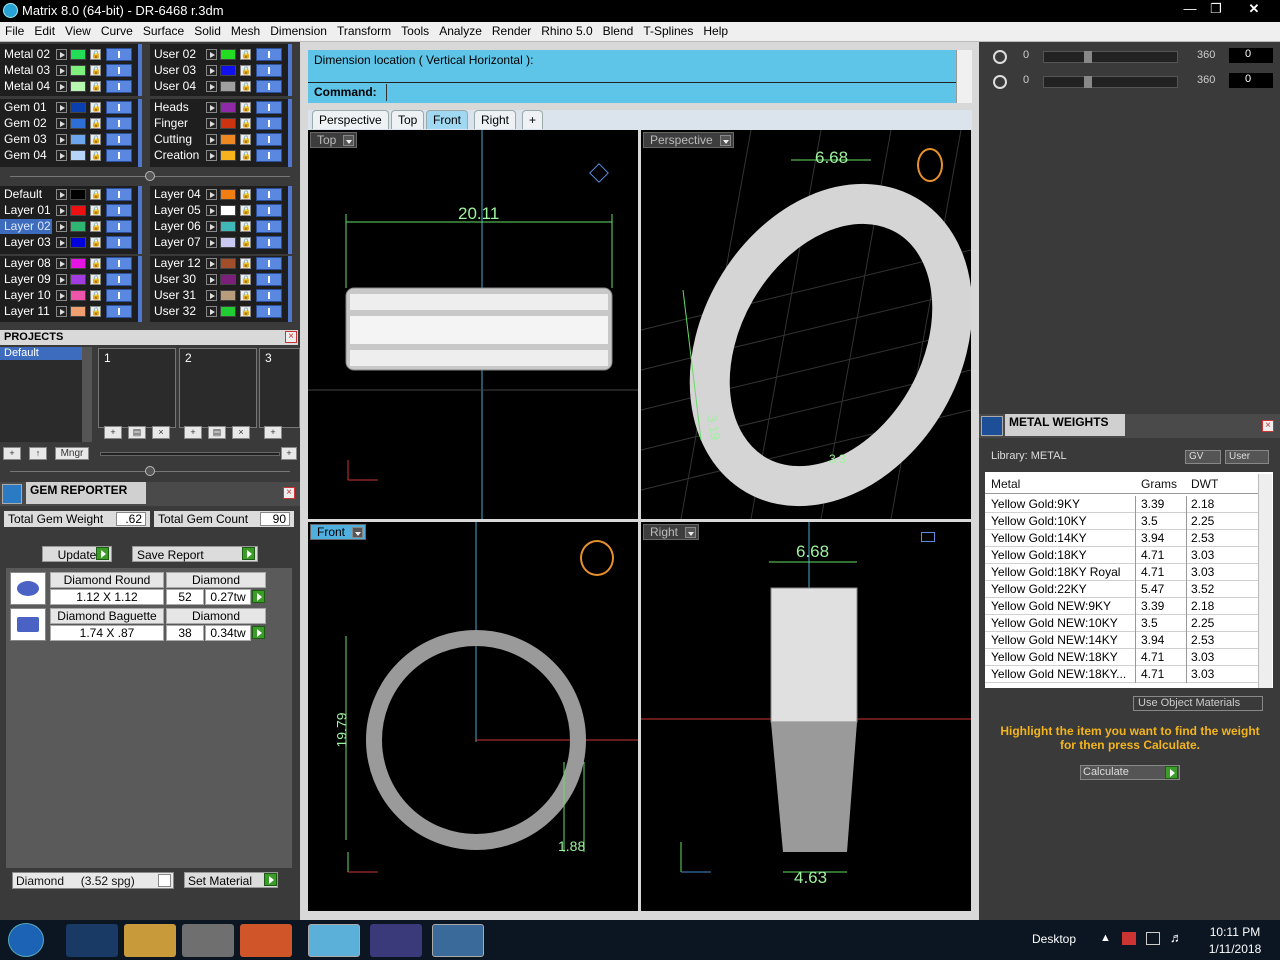 This screenshot has height=960, width=1280. What do you see at coordinates (258, 632) in the screenshot?
I see `gem-arrow-icon` at bounding box center [258, 632].